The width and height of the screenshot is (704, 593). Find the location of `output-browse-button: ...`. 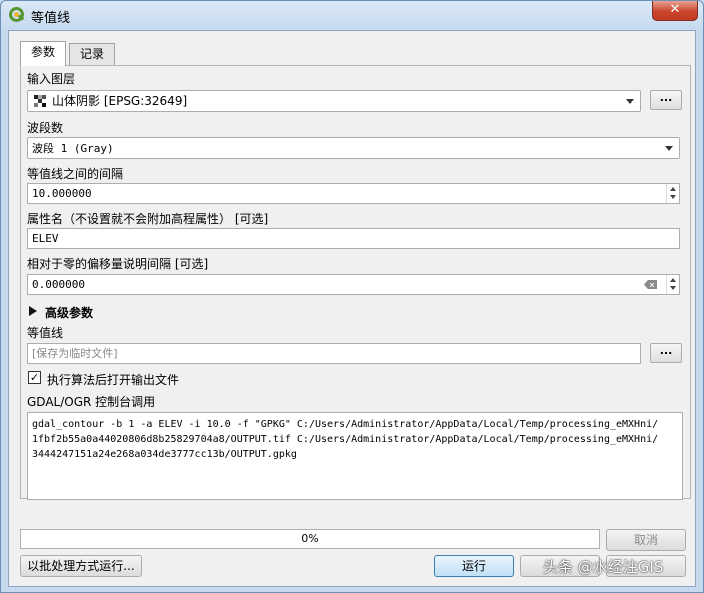

output-browse-button: ... is located at coordinates (666, 353).